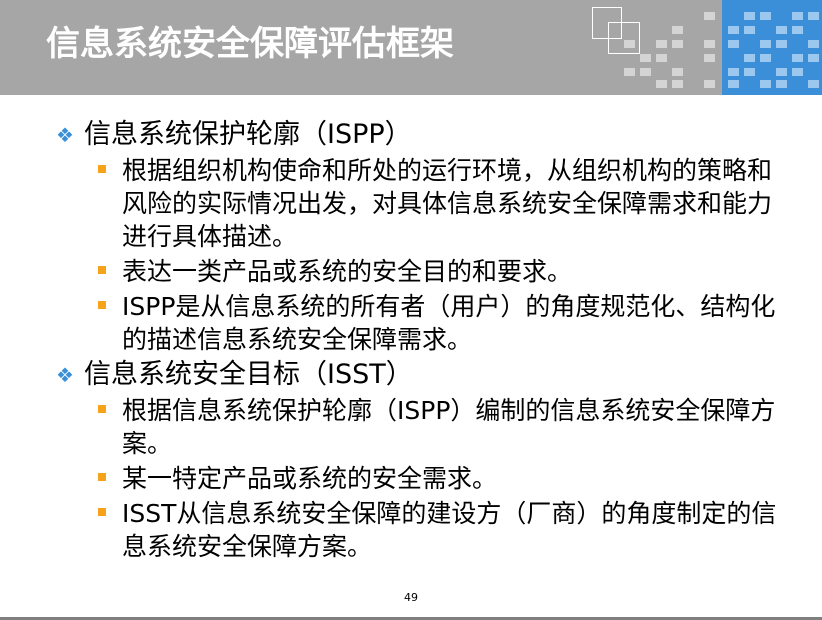  I want to click on slide-title: 信息系统安全保障评估框架, so click(250, 44).